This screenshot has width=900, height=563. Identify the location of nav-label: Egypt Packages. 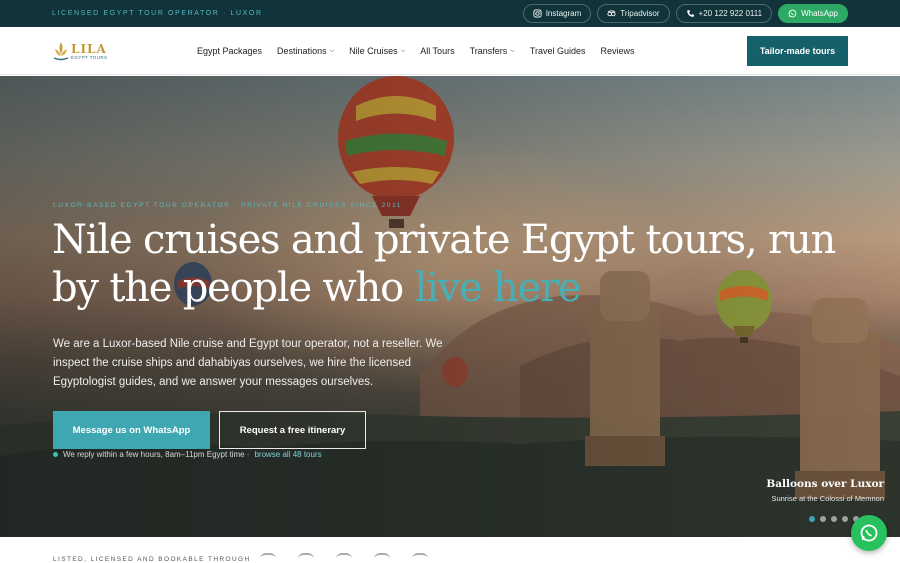
(230, 51).